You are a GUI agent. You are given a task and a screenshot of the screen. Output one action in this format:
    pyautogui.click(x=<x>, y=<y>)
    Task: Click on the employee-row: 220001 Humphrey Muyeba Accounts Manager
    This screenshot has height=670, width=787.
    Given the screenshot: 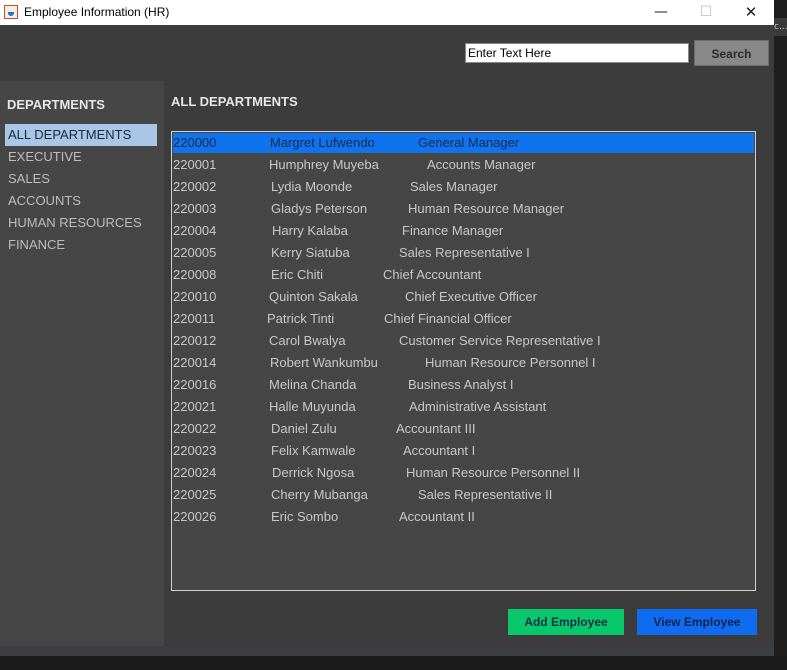 What is the action you would take?
    pyautogui.click(x=463, y=165)
    